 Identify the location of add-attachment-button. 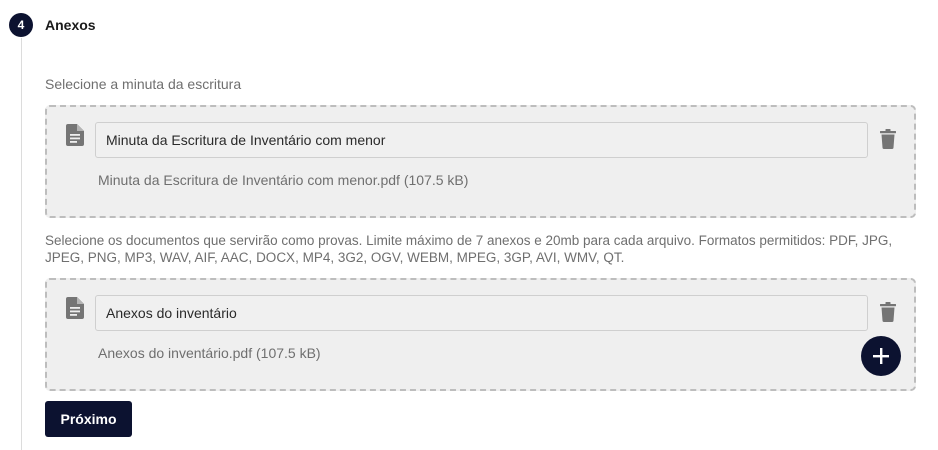
(881, 356).